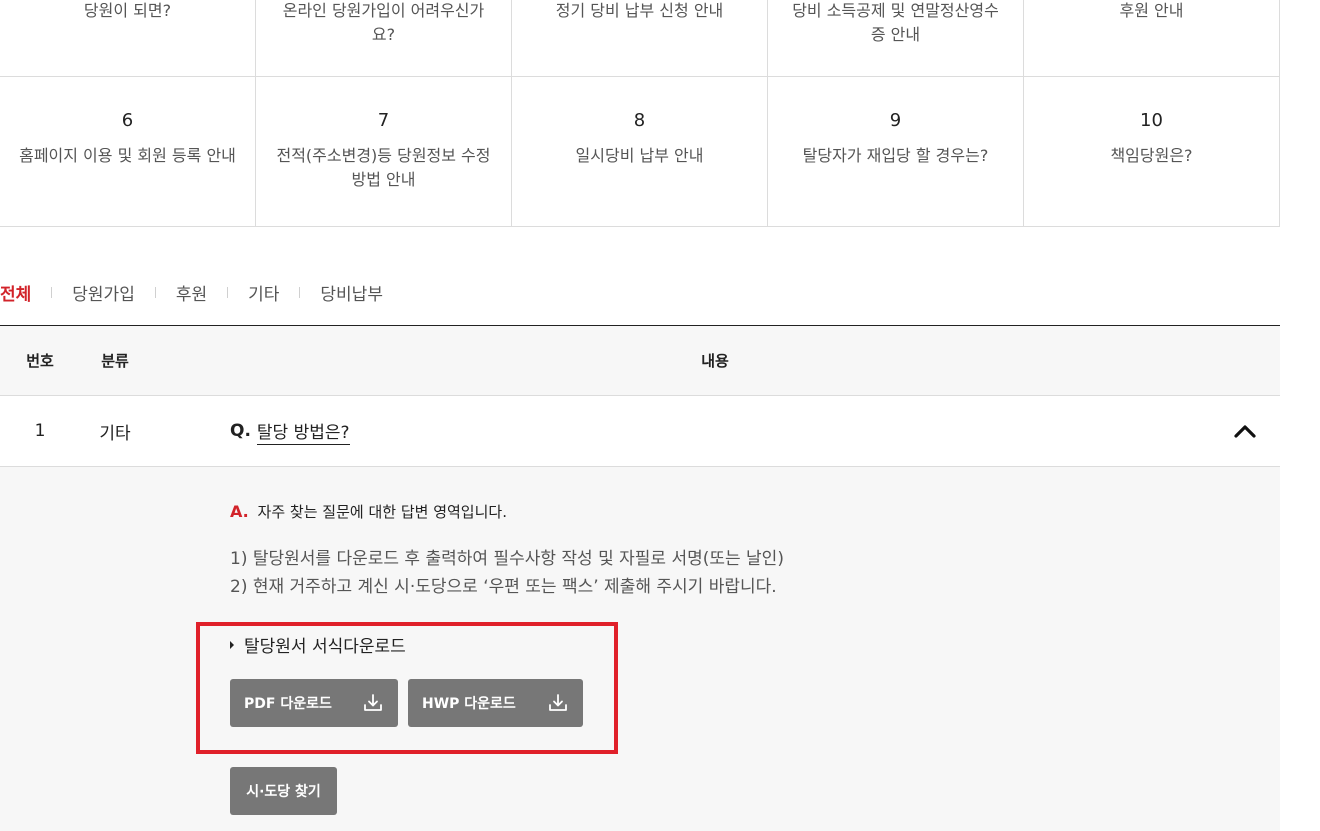  Describe the element at coordinates (115, 433) in the screenshot. I see `row-category: 기타` at that location.